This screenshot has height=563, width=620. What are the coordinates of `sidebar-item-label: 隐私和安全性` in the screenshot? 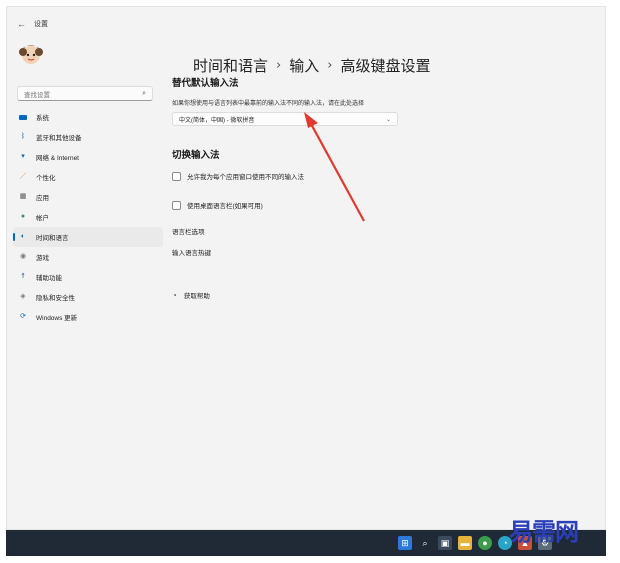 It's located at (55, 298).